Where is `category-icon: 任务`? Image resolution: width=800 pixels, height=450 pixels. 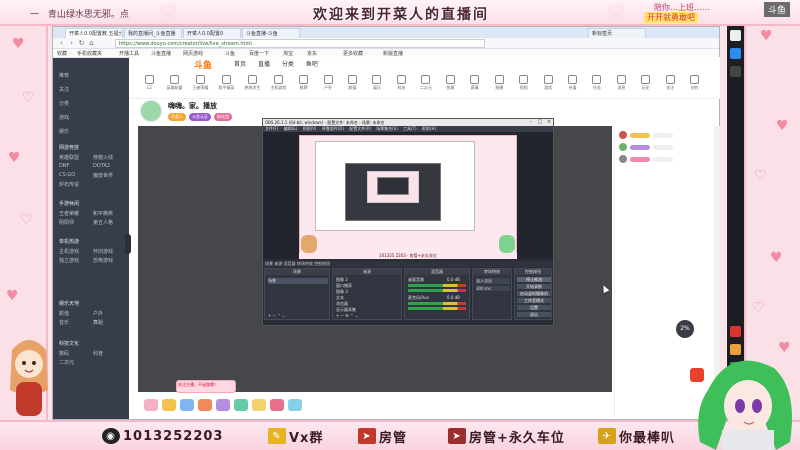 category-icon: 任务 is located at coordinates (597, 85).